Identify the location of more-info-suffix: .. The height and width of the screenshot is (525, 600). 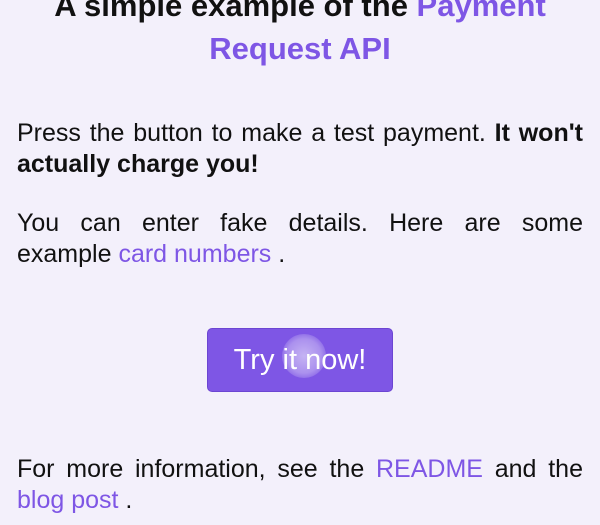
(129, 500).